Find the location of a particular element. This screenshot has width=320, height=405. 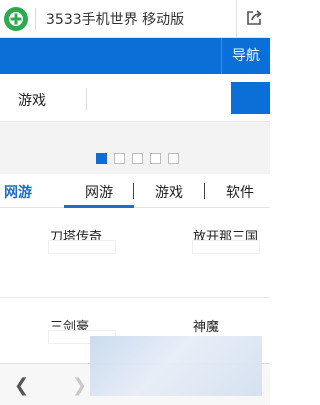

share-button is located at coordinates (253, 19).